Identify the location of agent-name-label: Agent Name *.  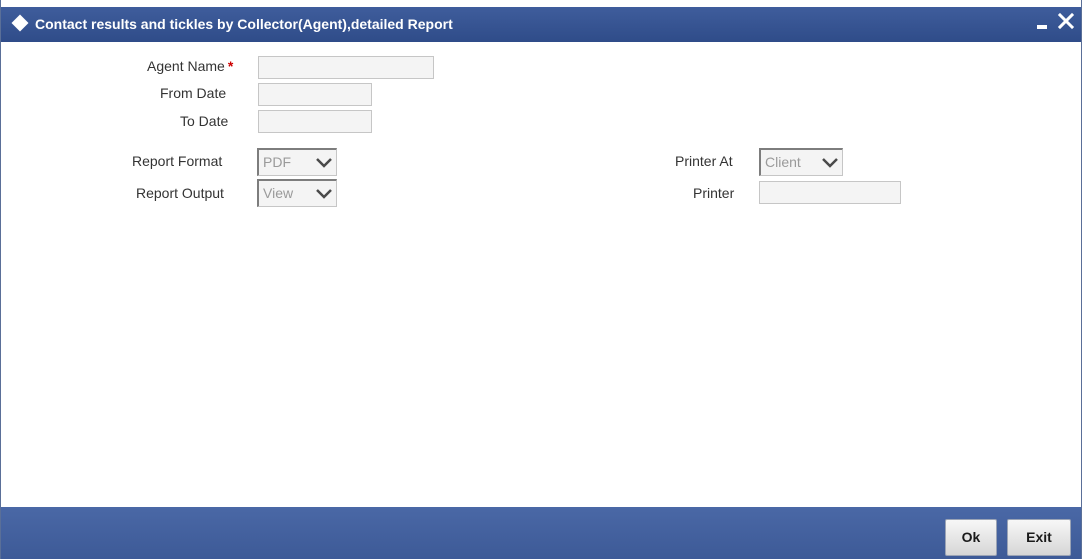
(190, 66).